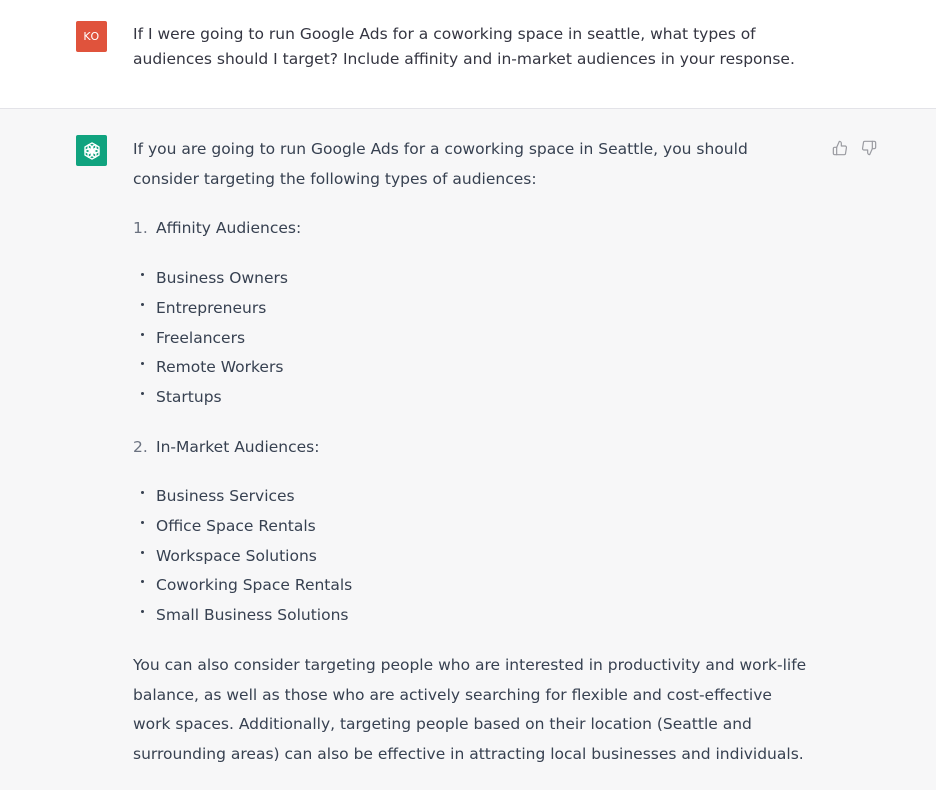 The image size is (936, 790). What do you see at coordinates (473, 398) in the screenshot?
I see `list-item: Startups` at bounding box center [473, 398].